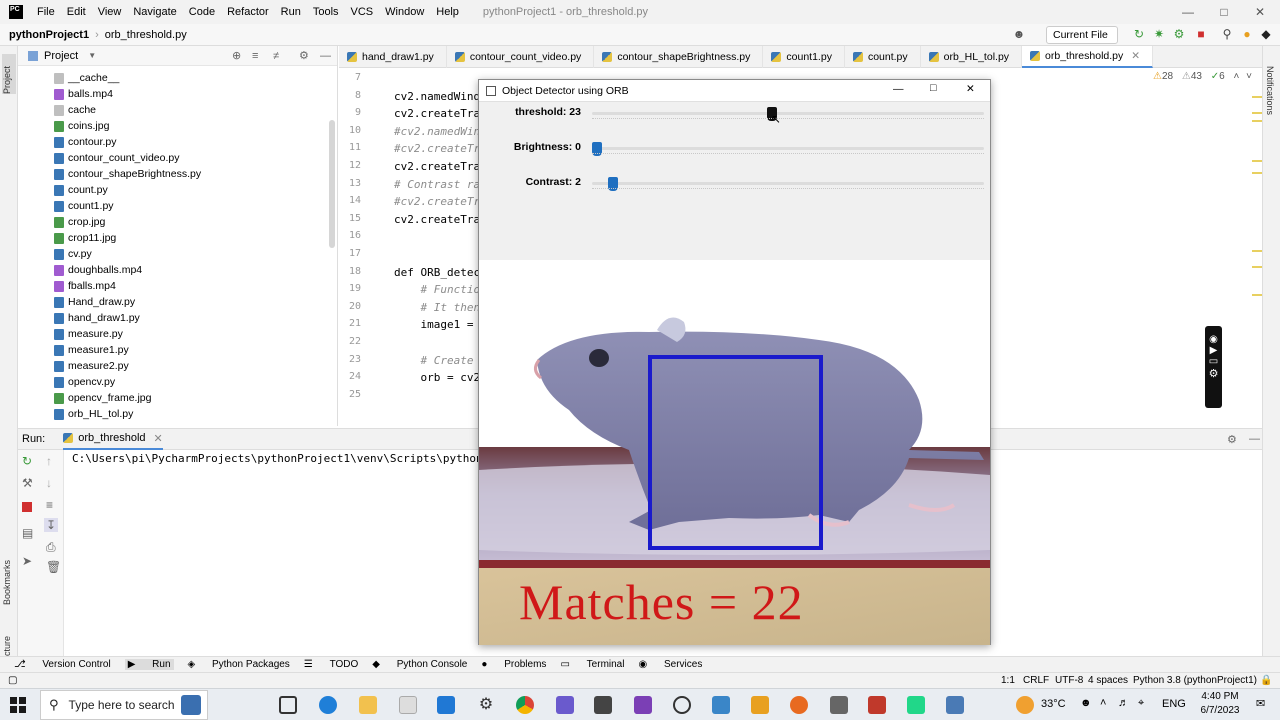 This screenshot has height=720, width=1280. What do you see at coordinates (325, 56) in the screenshot?
I see `hide-icon: —` at bounding box center [325, 56].